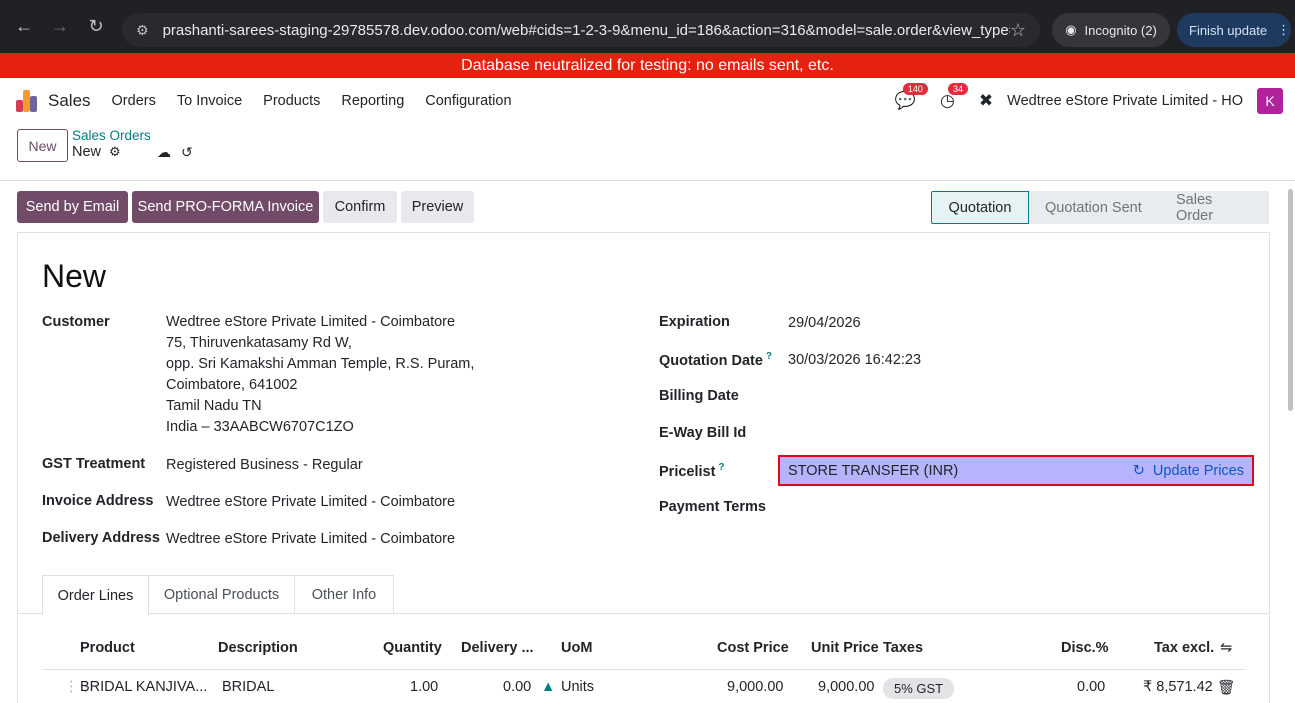  Describe the element at coordinates (576, 648) in the screenshot. I see `column-uom: UoM` at that location.